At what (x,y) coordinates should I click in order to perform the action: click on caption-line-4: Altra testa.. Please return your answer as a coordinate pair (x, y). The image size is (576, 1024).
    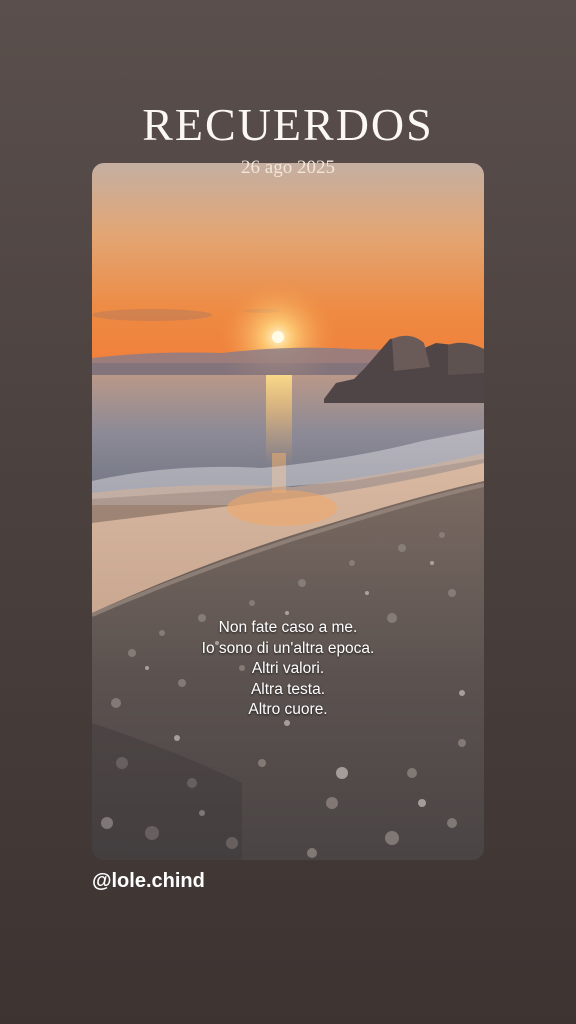
    Looking at the image, I should click on (288, 689).